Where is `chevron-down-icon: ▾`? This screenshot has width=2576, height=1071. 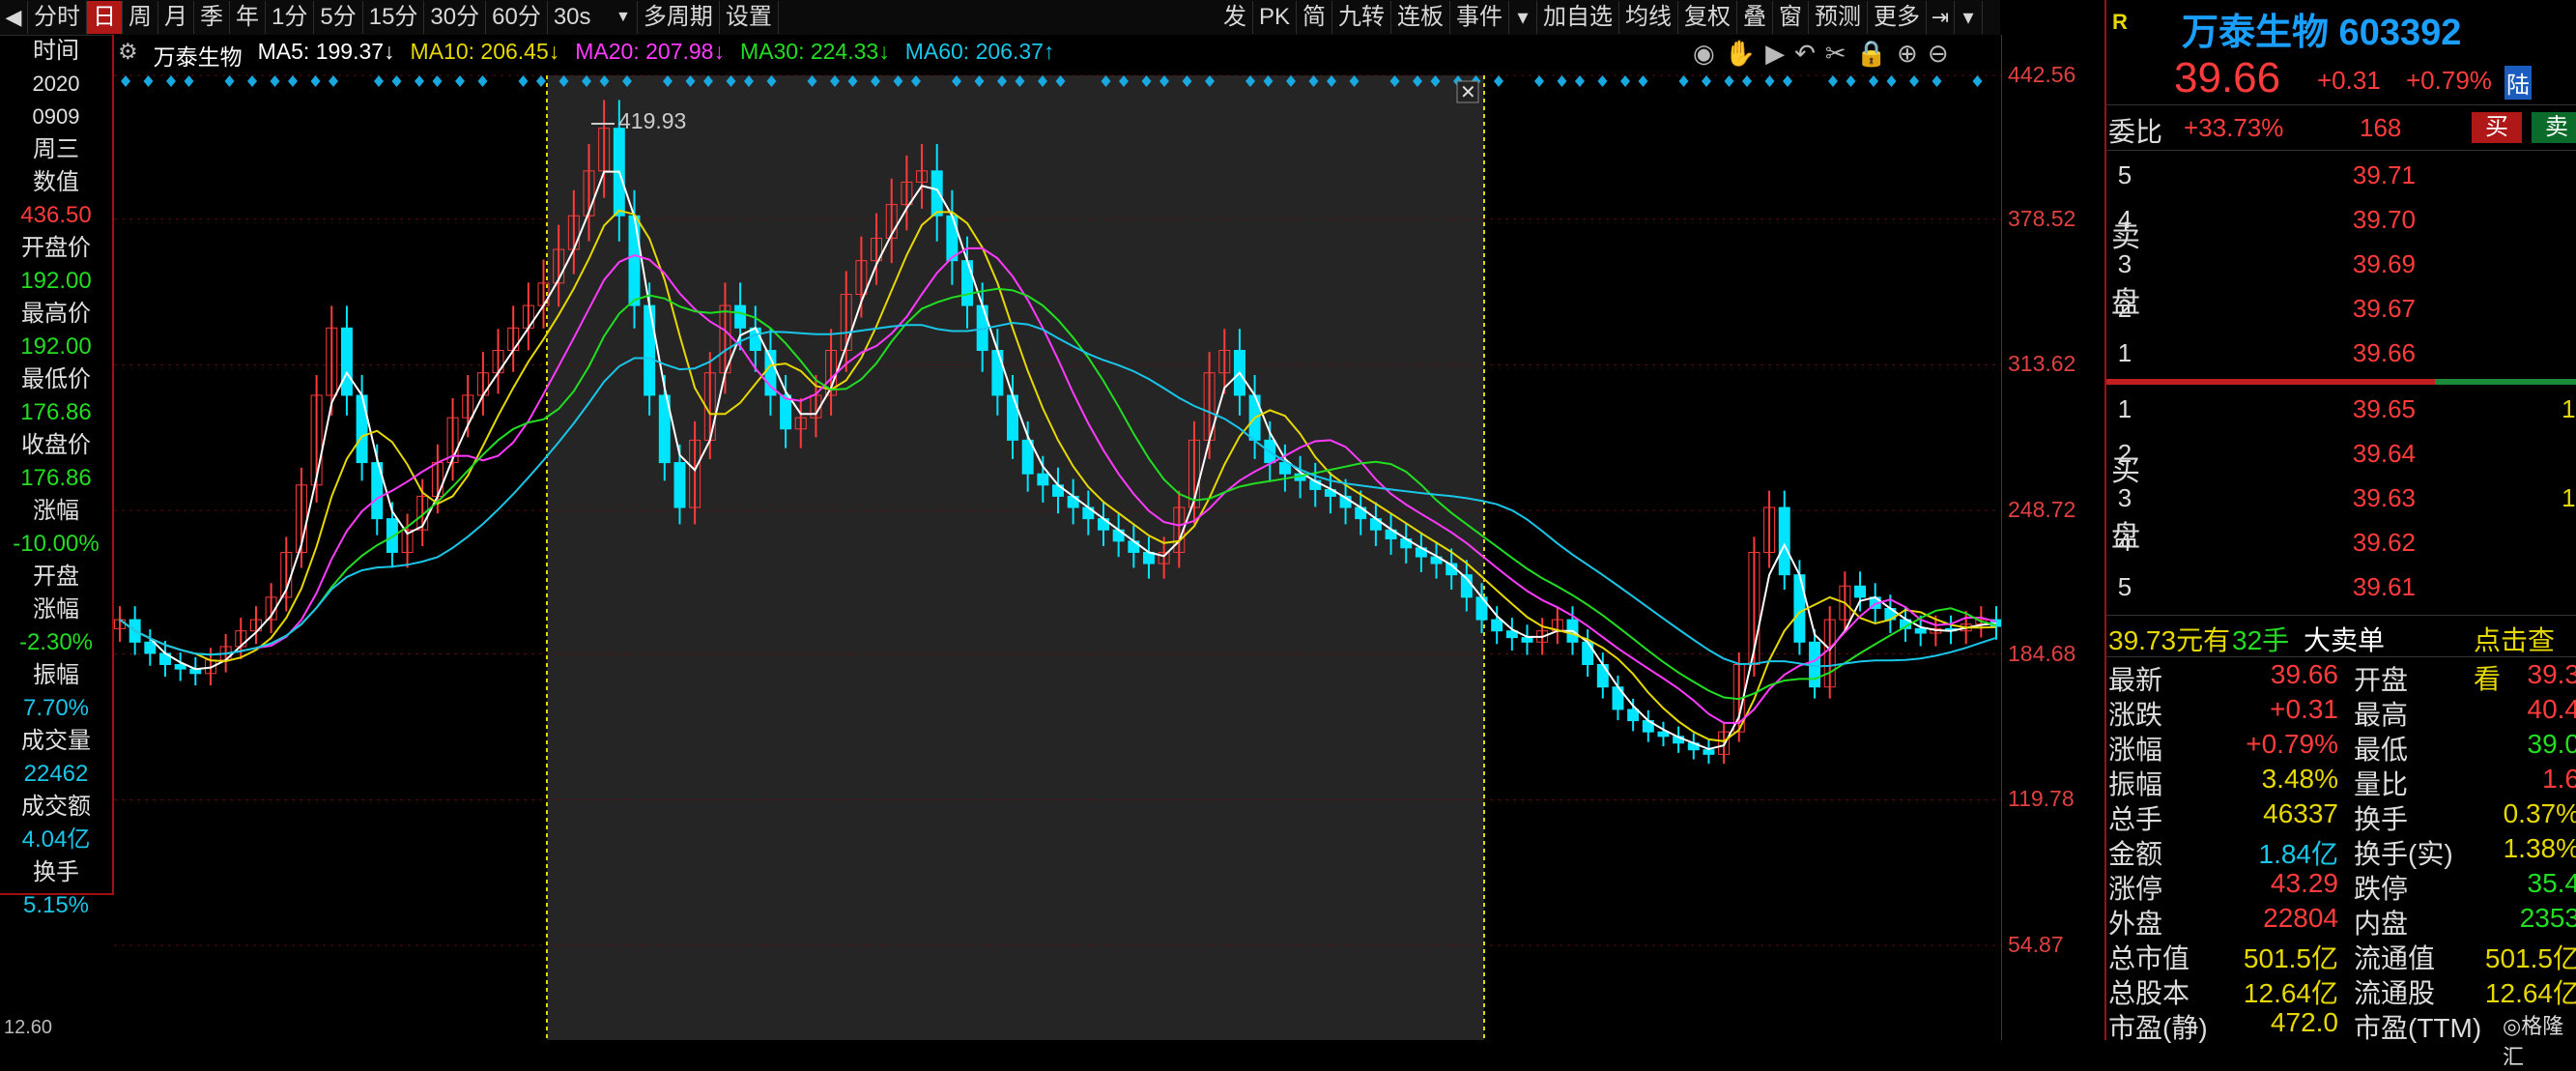
chevron-down-icon: ▾ is located at coordinates (1970, 18).